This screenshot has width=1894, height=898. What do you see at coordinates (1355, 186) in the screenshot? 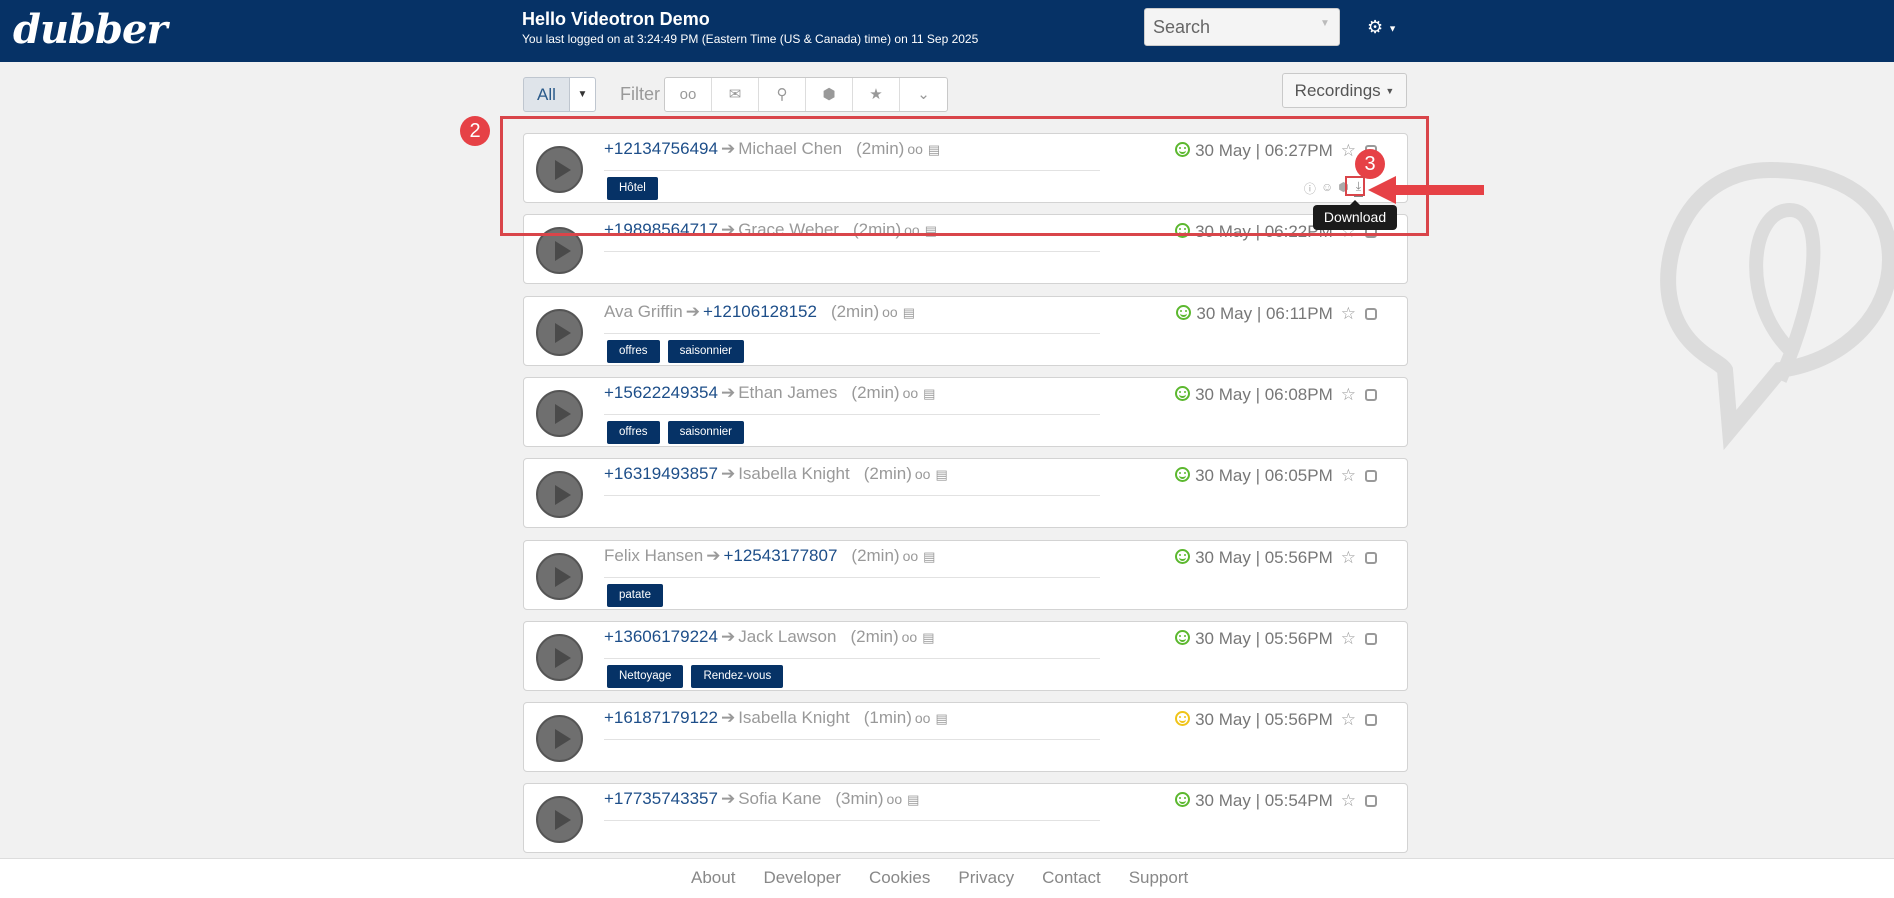
I see `download-highlight-box` at bounding box center [1355, 186].